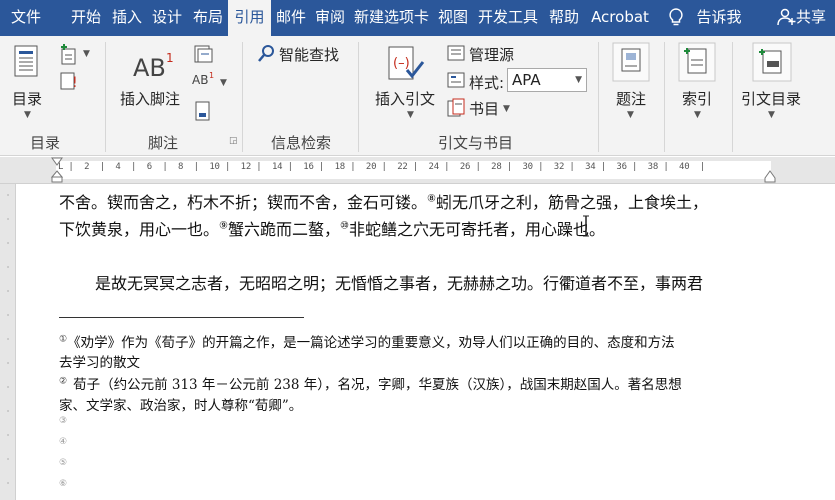  What do you see at coordinates (233, 141) in the screenshot?
I see `footnotes-dialog-launcher: ◲` at bounding box center [233, 141].